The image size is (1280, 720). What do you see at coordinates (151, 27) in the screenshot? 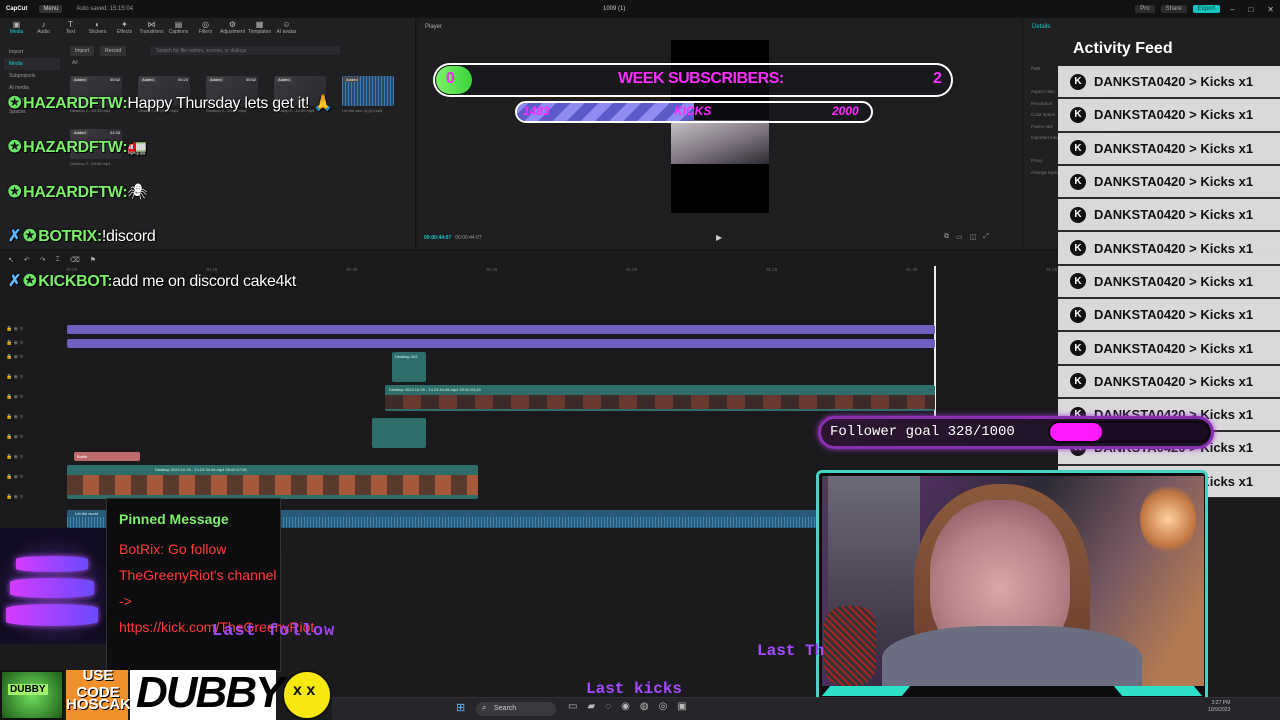
I see `tab-transitions: ⋈ Transitions` at bounding box center [151, 27].